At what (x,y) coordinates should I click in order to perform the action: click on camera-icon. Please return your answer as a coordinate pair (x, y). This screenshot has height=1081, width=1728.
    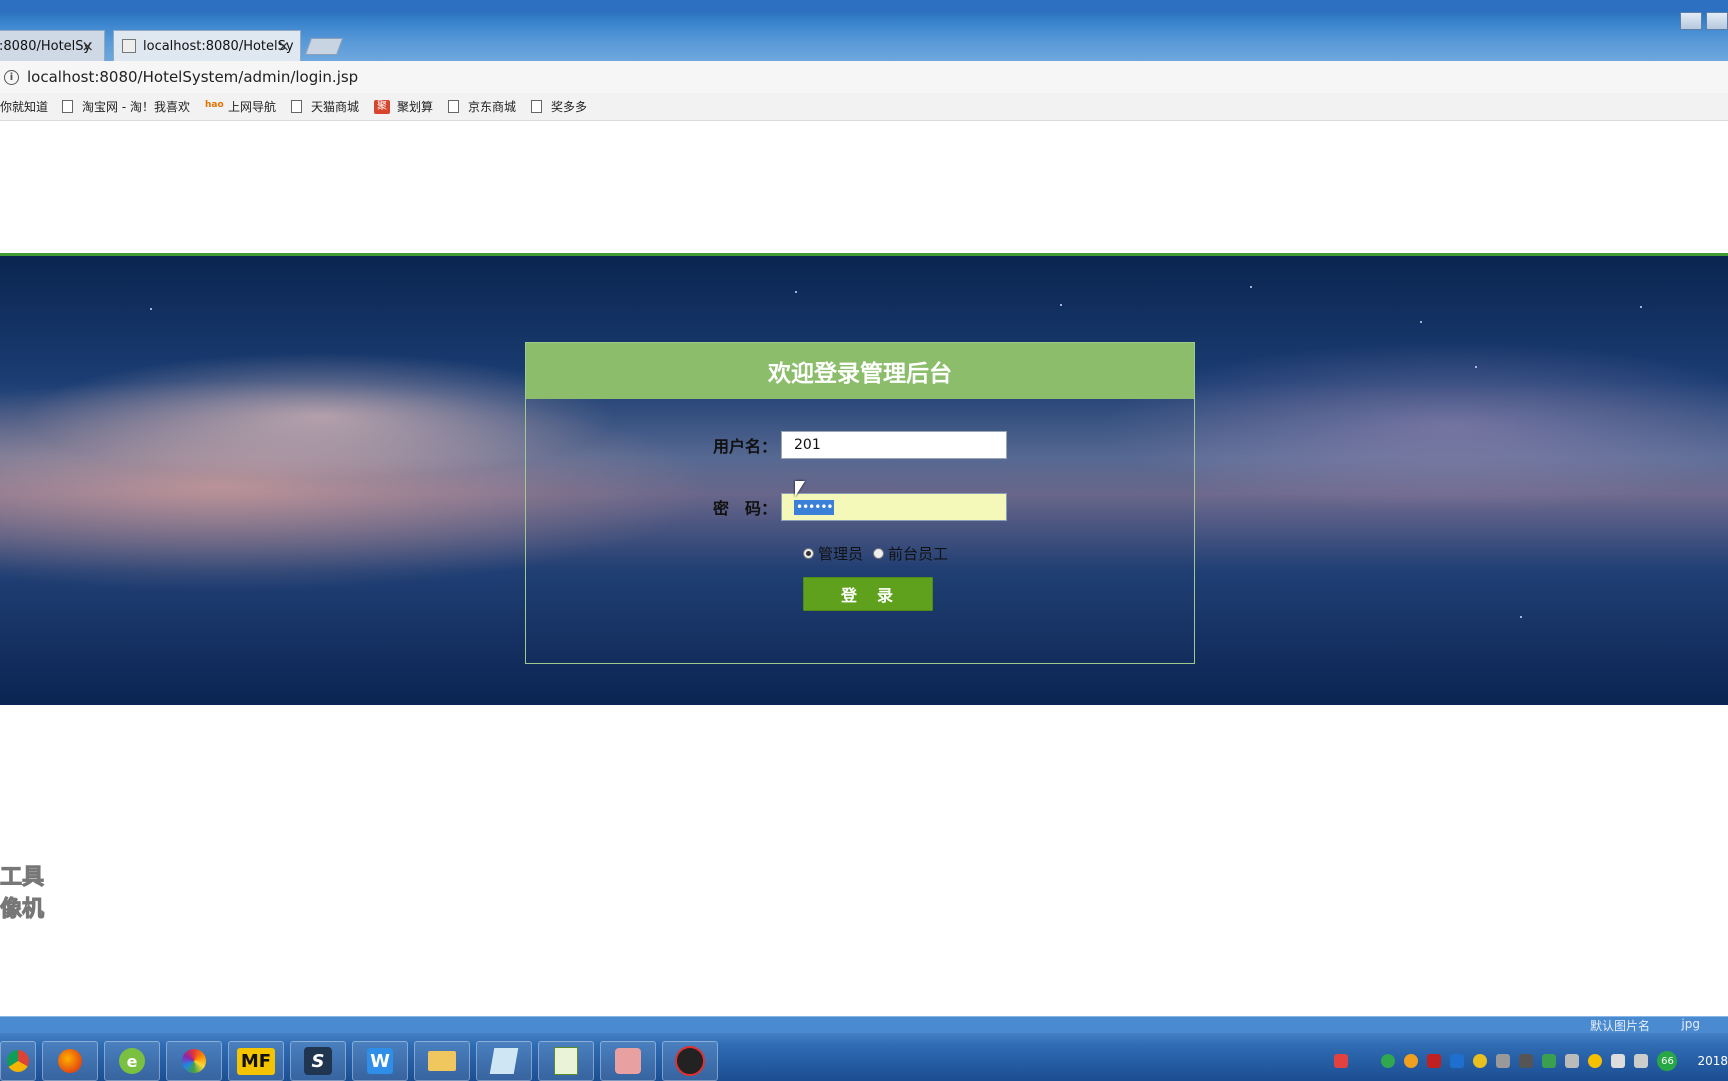
    Looking at the image, I should click on (628, 1061).